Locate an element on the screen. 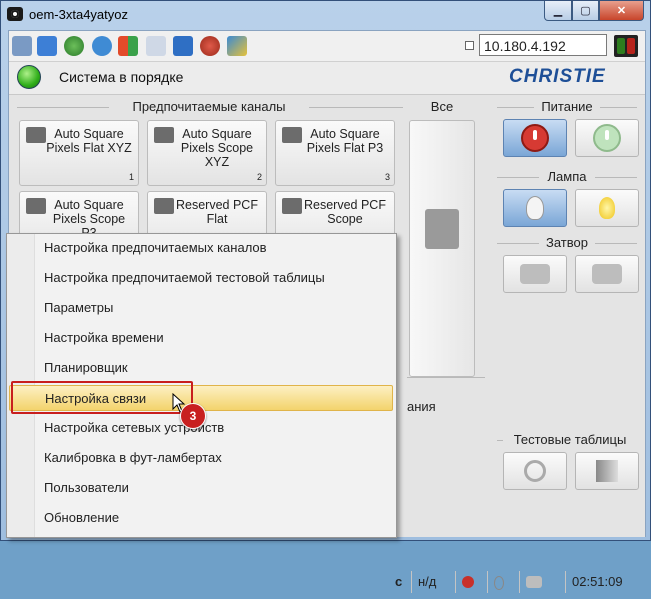  ip-indicator is located at coordinates (469, 45).